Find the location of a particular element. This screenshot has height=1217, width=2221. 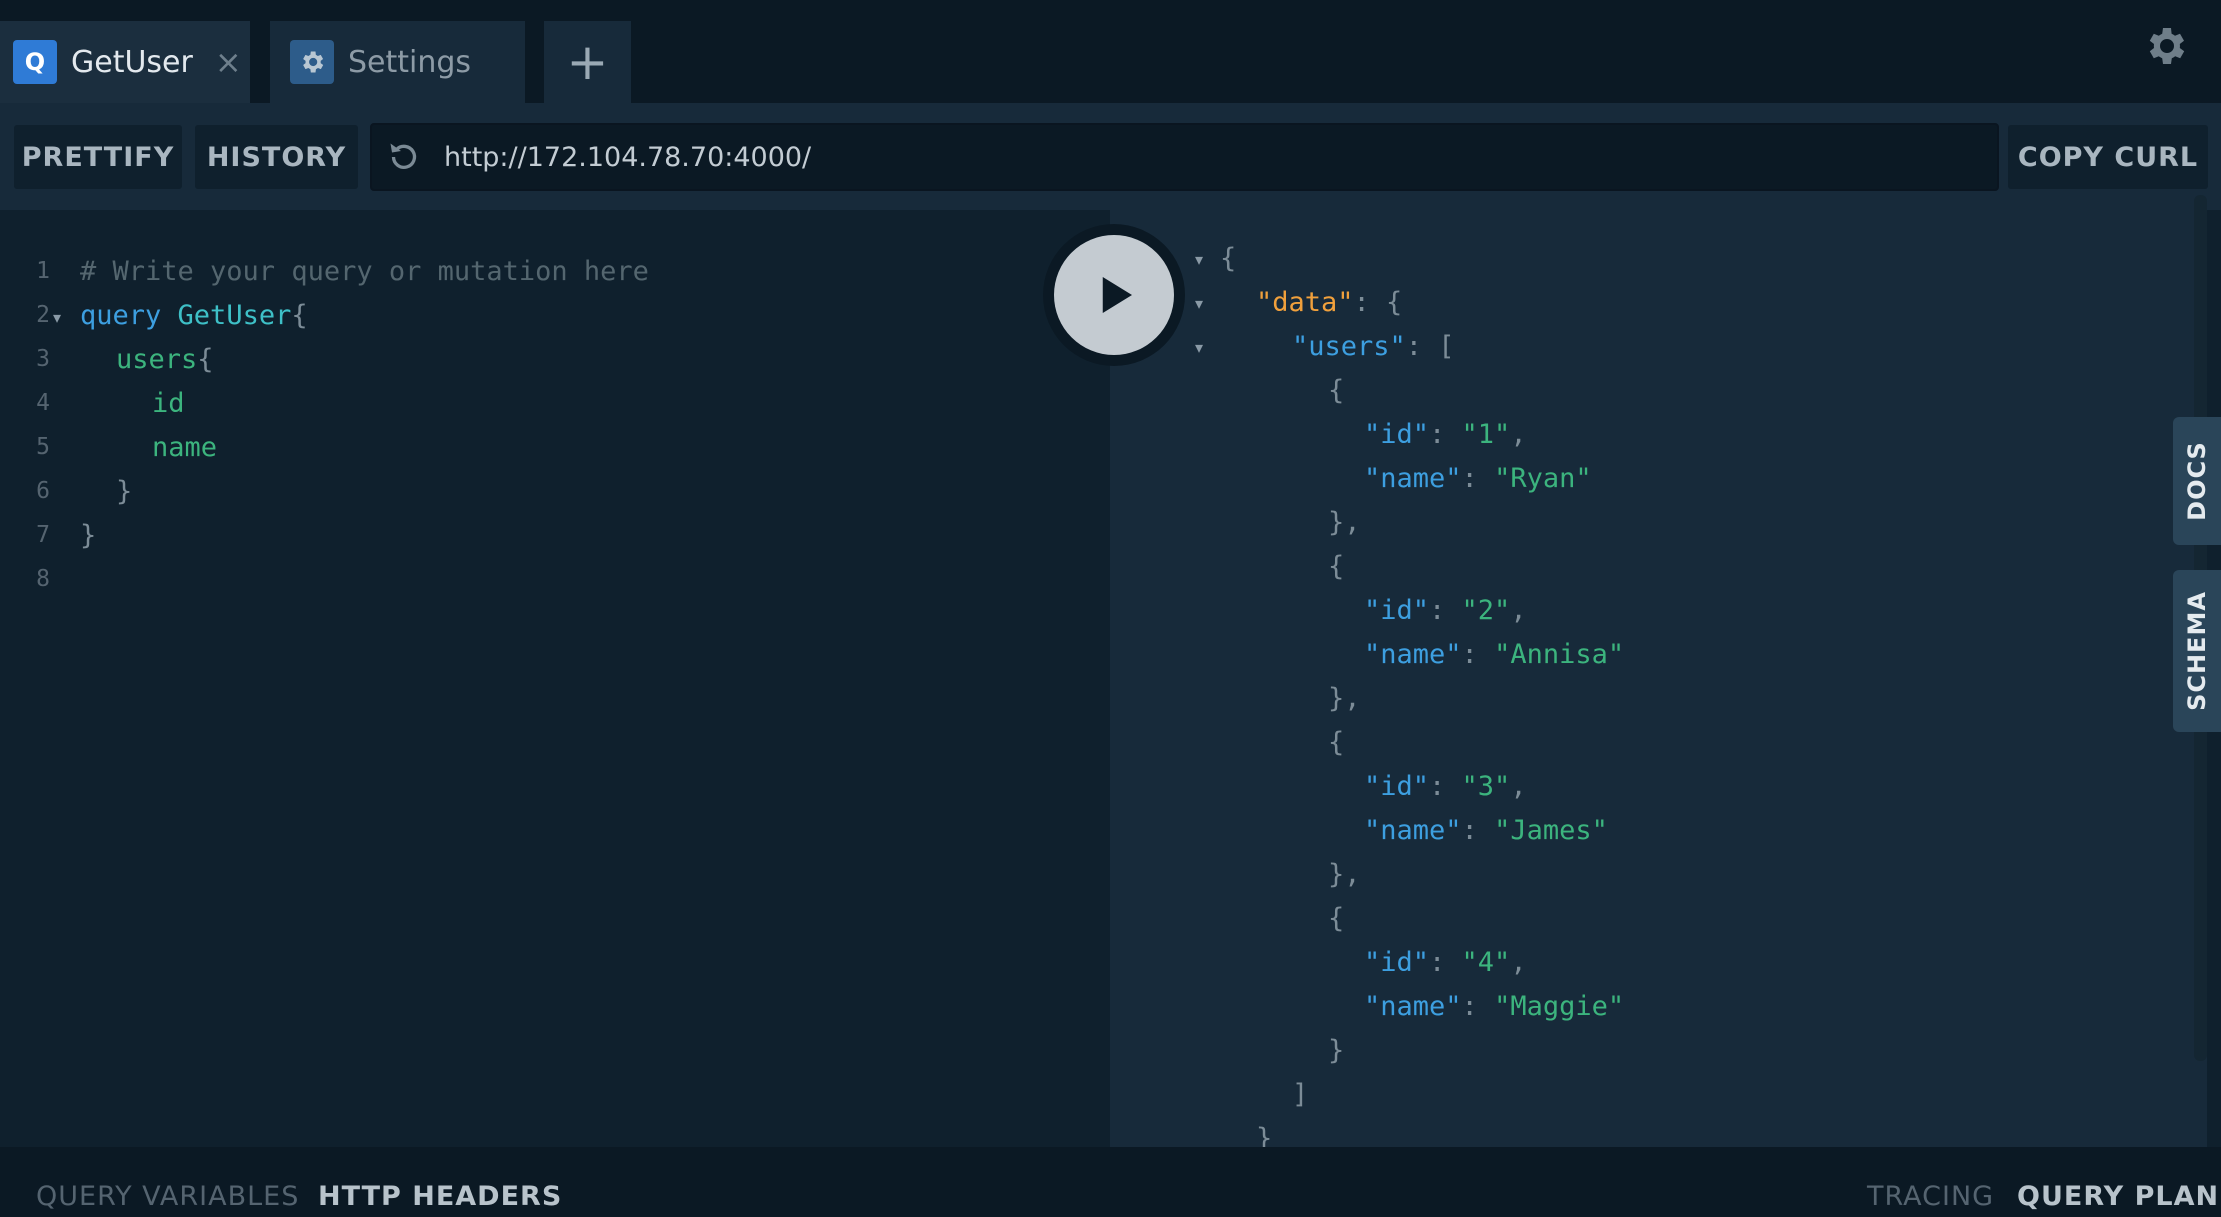

play-icon is located at coordinates (1117, 295).